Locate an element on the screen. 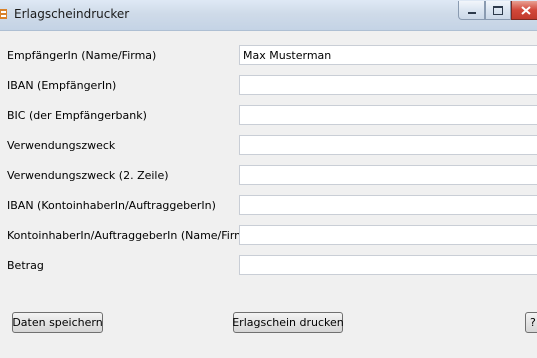  print-slip-button: Erlagschein drucken is located at coordinates (288, 322).